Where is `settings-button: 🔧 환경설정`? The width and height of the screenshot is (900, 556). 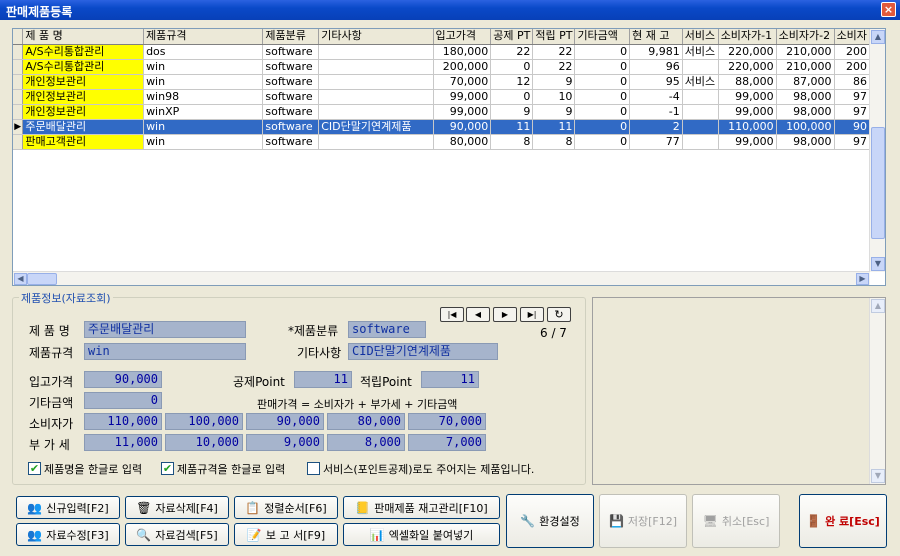
settings-button: 🔧 환경설정 is located at coordinates (550, 521).